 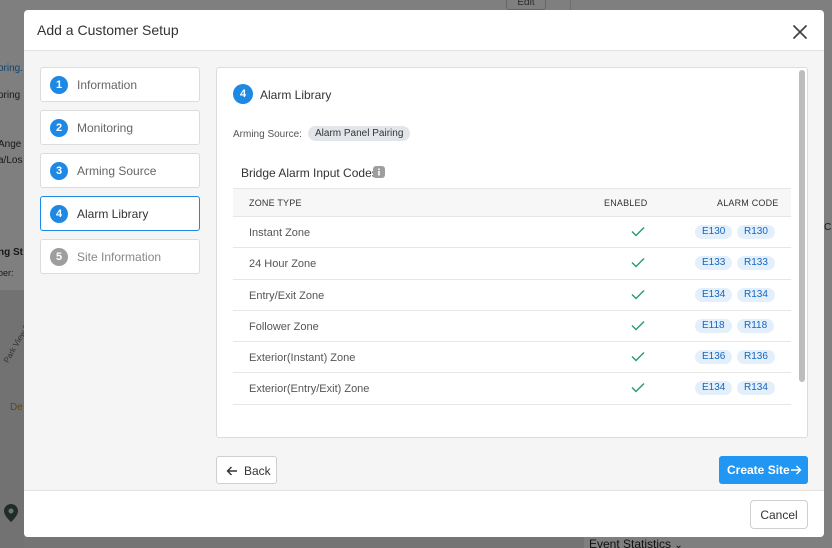 I want to click on column-header-zone-type: ZONE TYPE, so click(x=275, y=203).